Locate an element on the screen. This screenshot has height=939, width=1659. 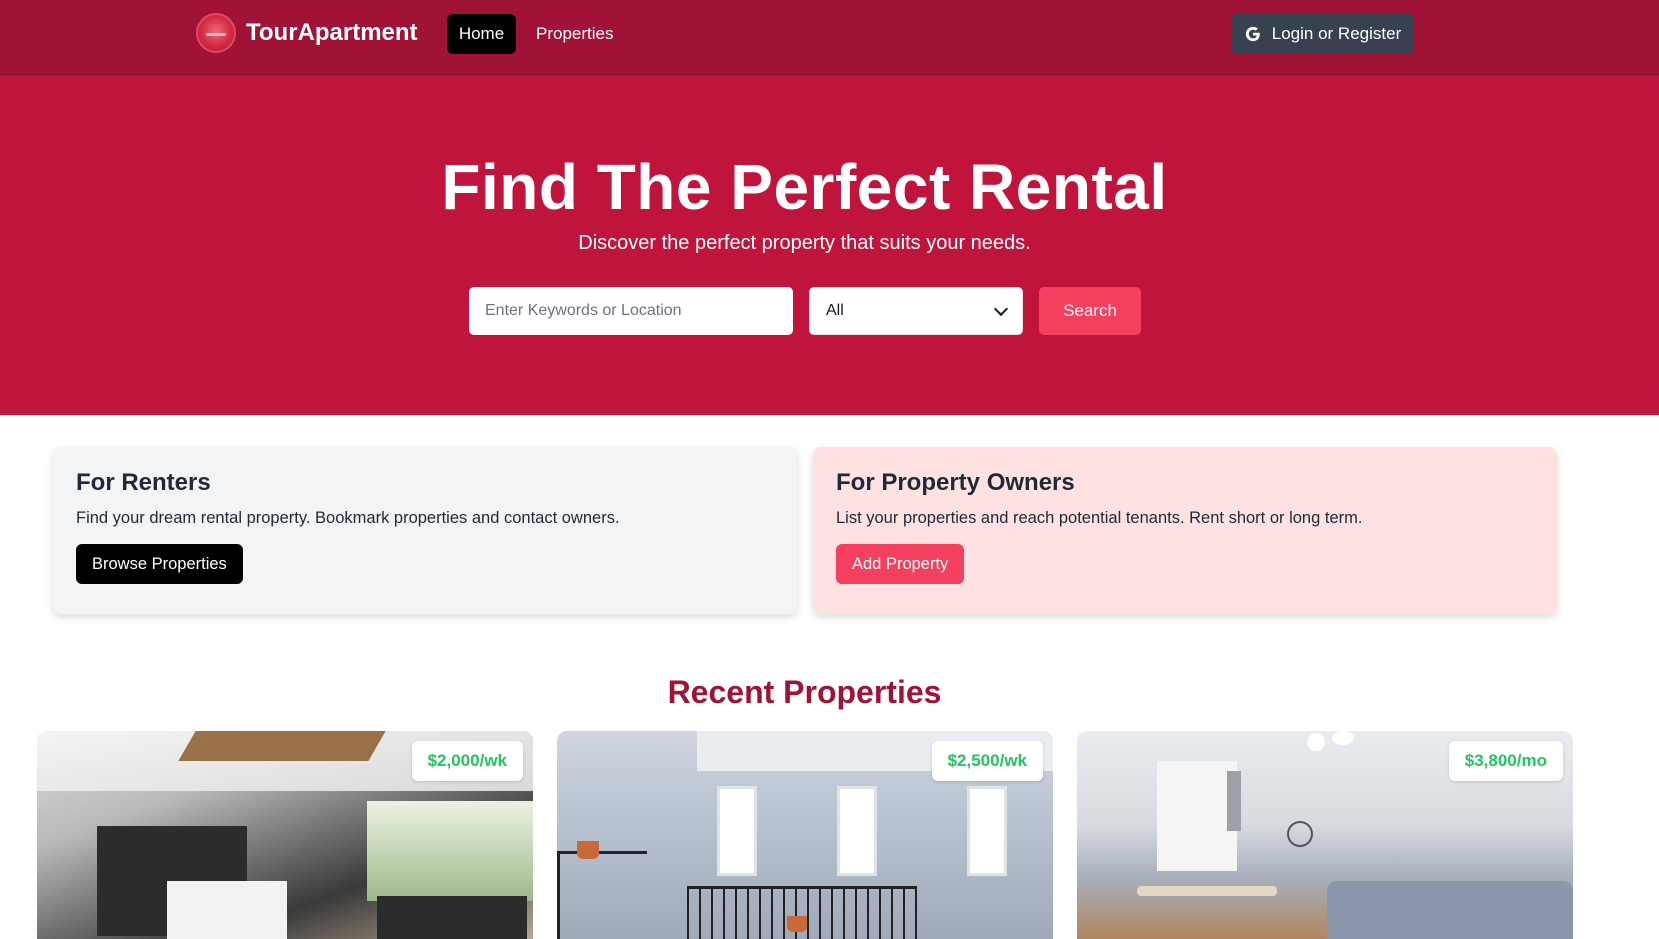
browse-properties-button: Browse Properties is located at coordinates (159, 564).